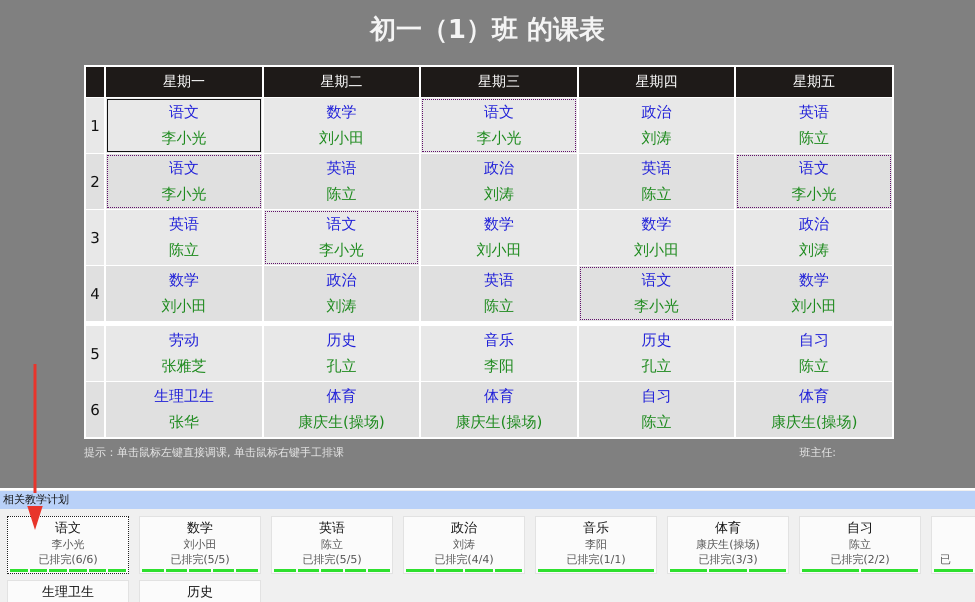  I want to click on period-number: 2, so click(95, 181).